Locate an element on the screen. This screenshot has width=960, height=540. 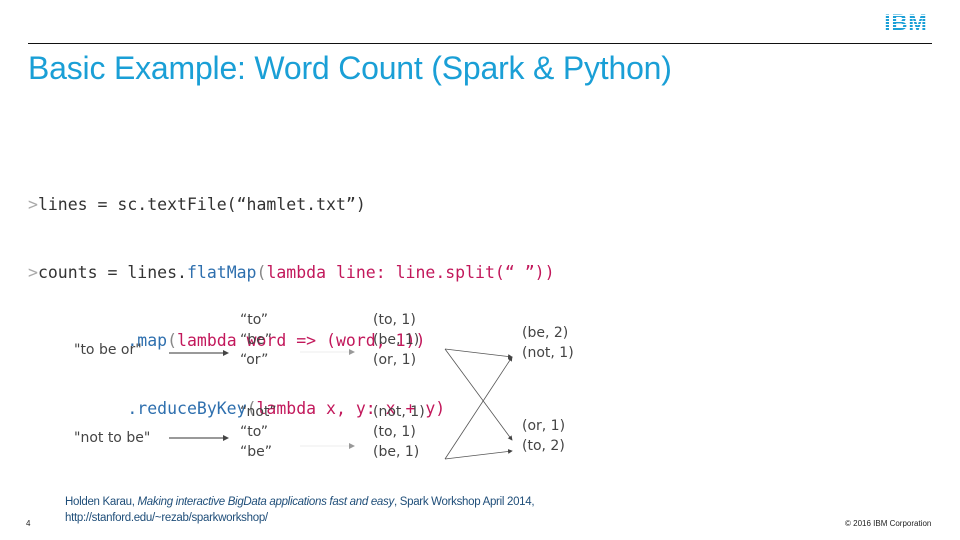
slide-number: 4 is located at coordinates (28, 523).